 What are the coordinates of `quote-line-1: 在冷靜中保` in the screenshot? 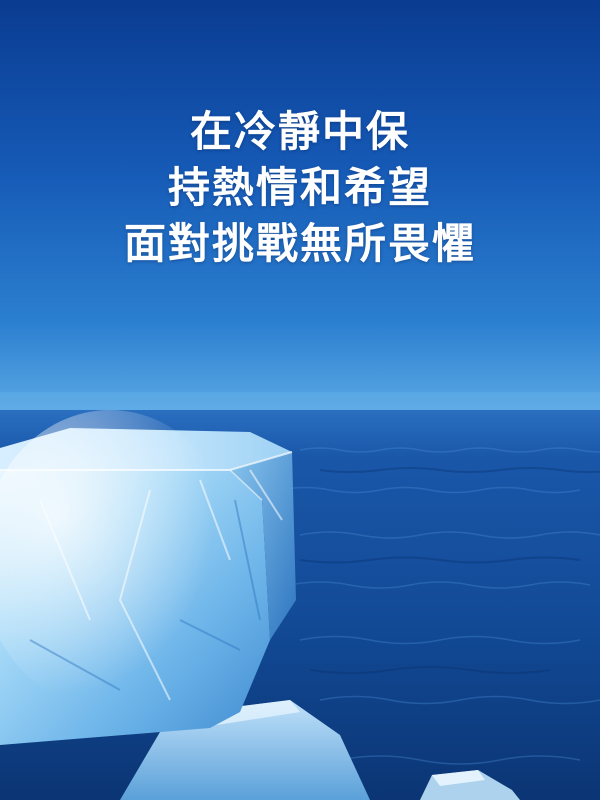 It's located at (299, 131).